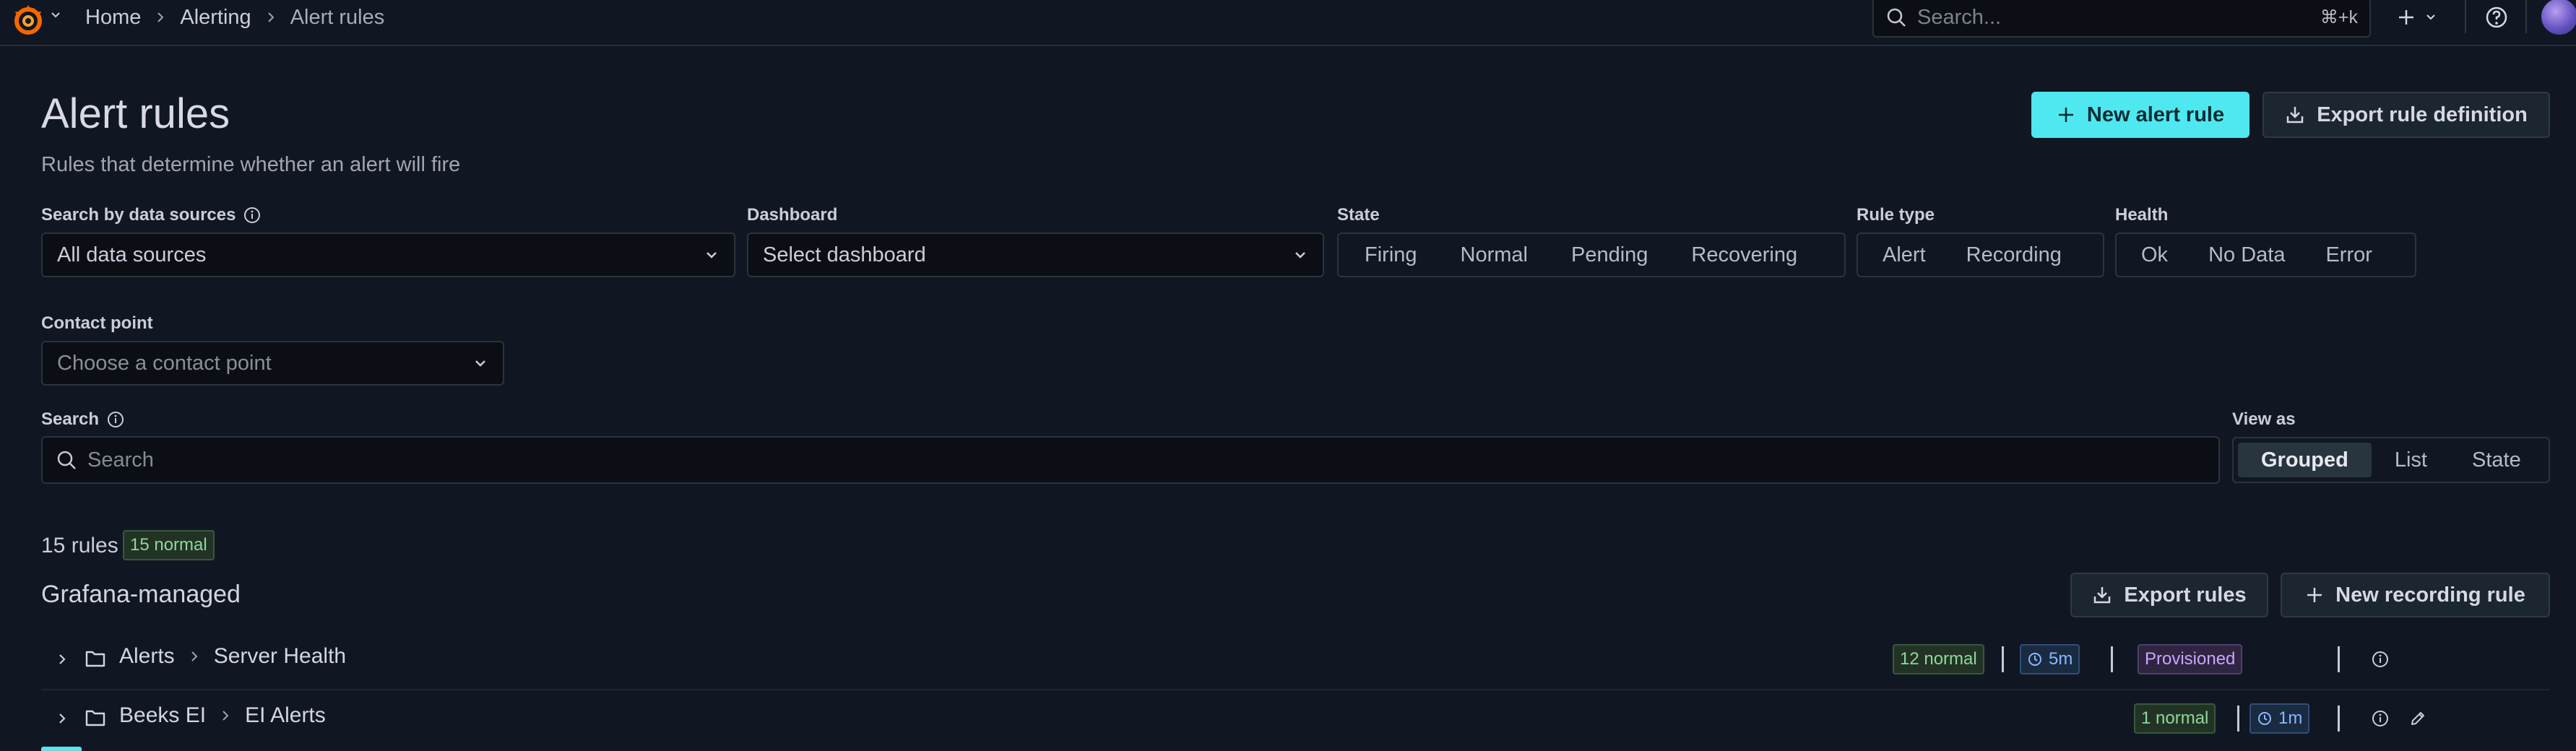 The image size is (2576, 751). I want to click on rule-type-option-recording: Recording, so click(2014, 255).